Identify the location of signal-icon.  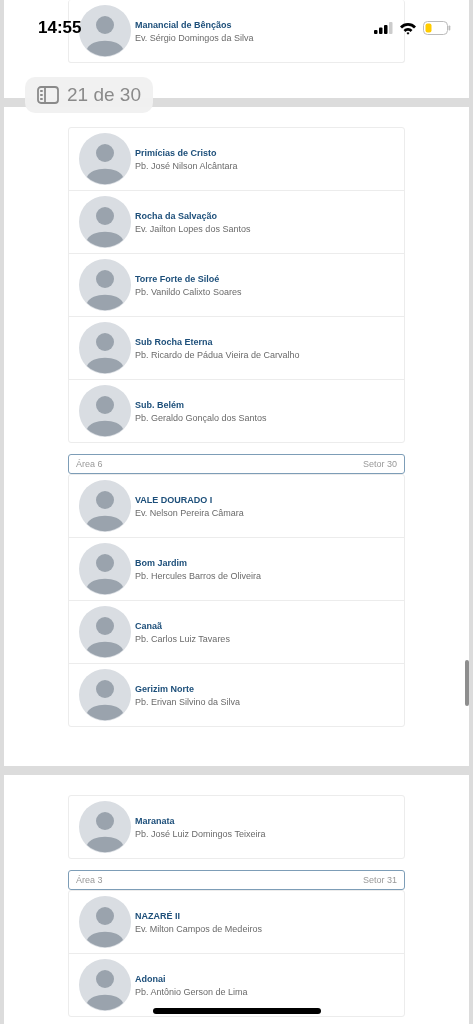
(383, 28).